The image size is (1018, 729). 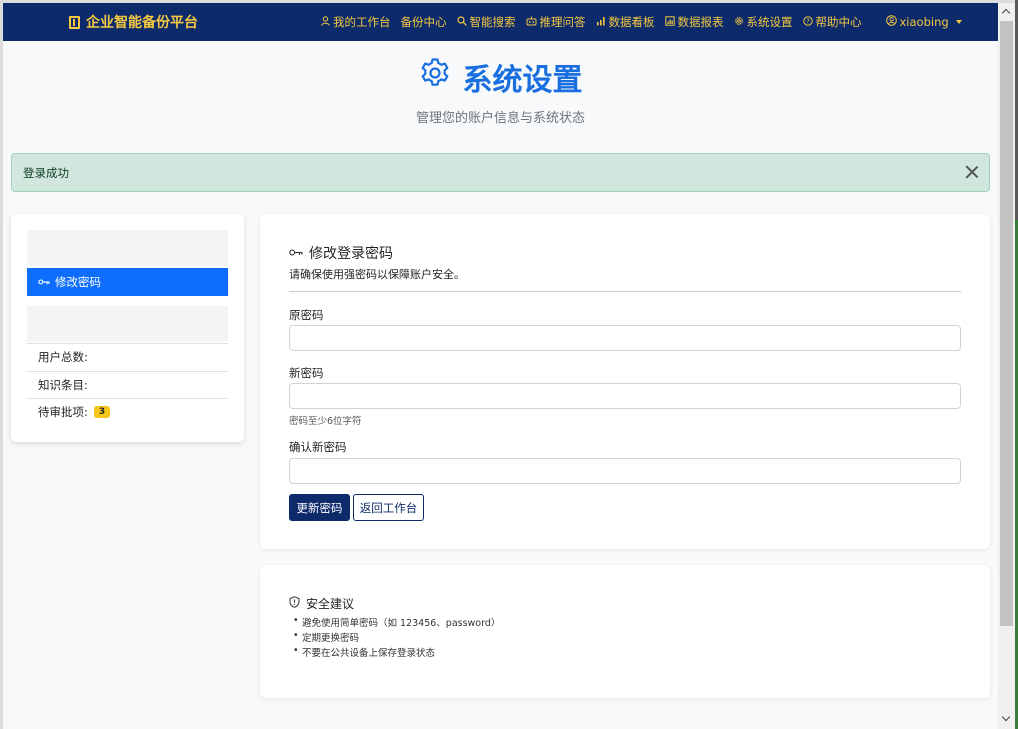 What do you see at coordinates (769, 22) in the screenshot?
I see `nav-label: 系统设置` at bounding box center [769, 22].